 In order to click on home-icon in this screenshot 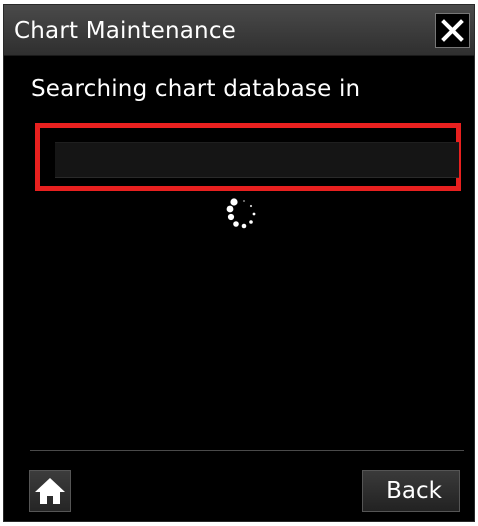, I will do `click(50, 491)`.